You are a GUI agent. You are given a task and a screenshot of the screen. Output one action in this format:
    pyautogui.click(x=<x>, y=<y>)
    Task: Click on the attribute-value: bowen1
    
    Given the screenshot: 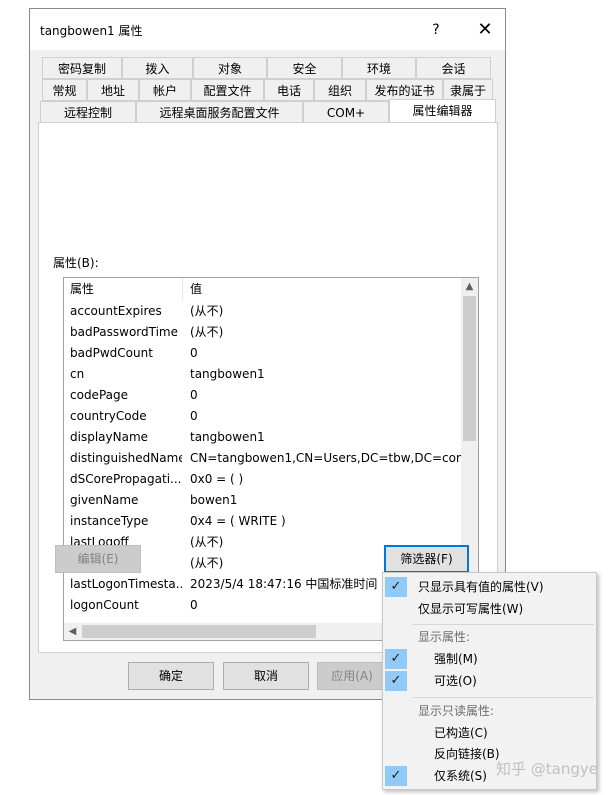 What is the action you would take?
    pyautogui.click(x=214, y=500)
    